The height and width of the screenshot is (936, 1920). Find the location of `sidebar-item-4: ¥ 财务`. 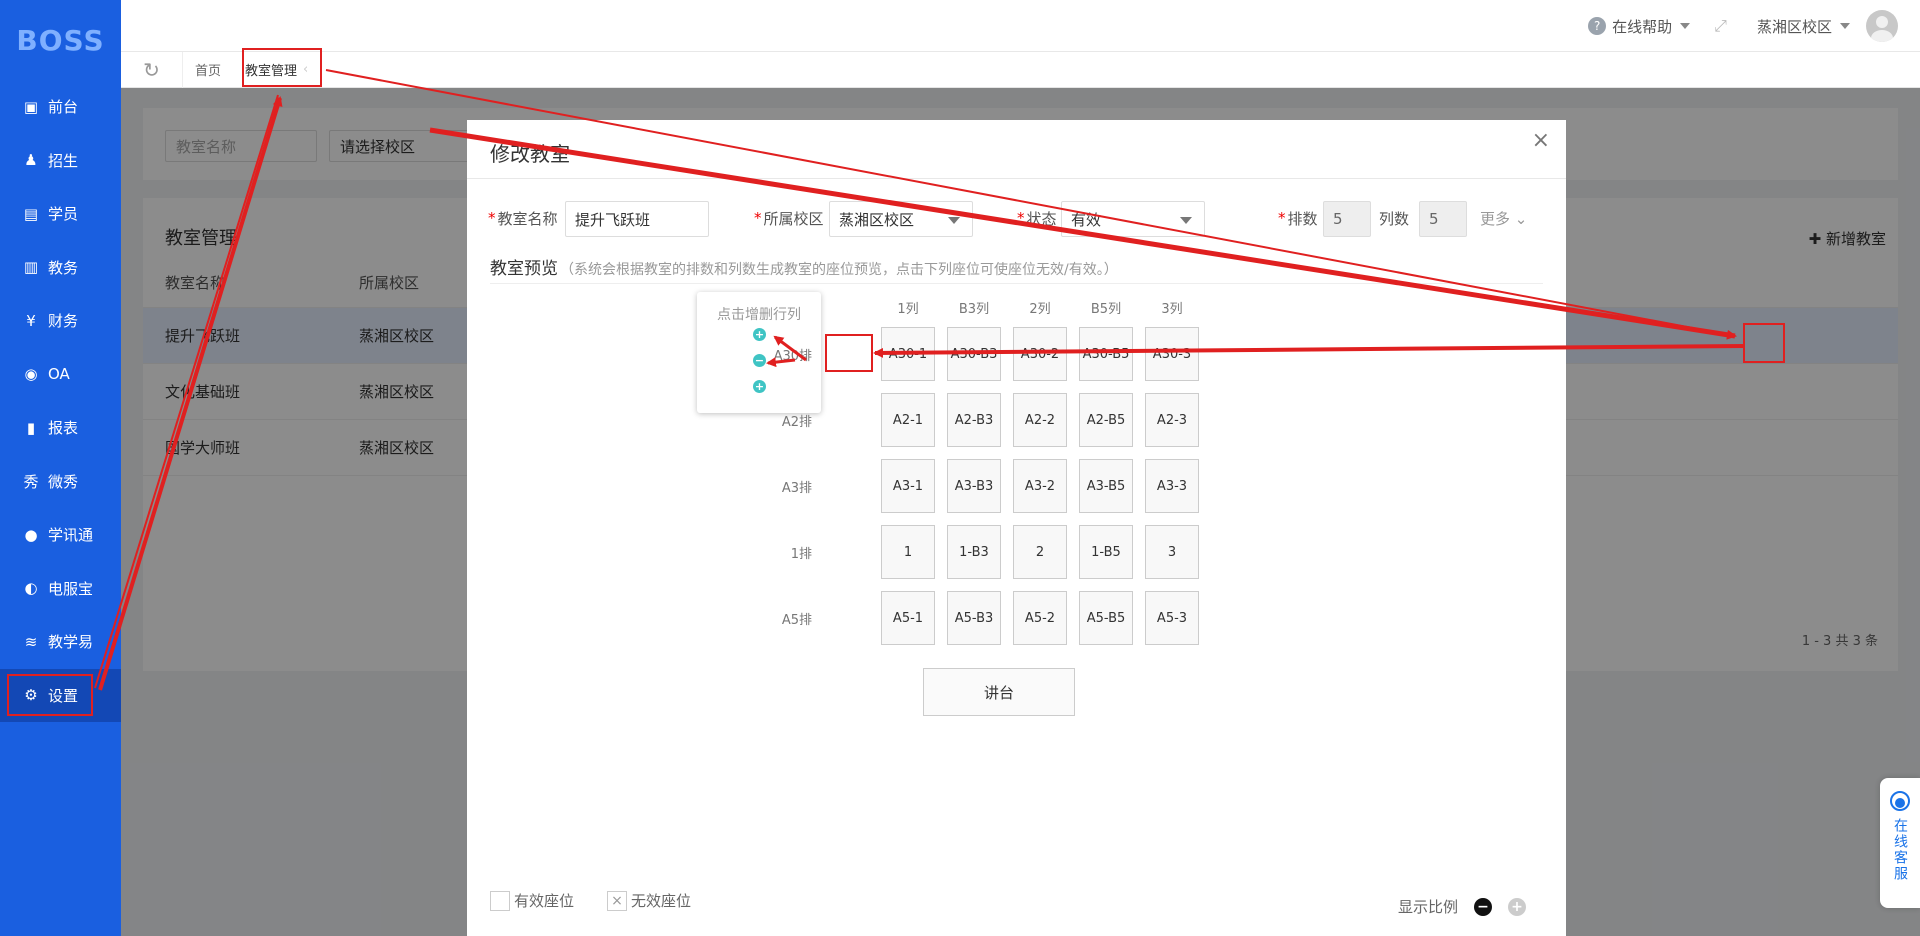

sidebar-item-4: ¥ 财务 is located at coordinates (60, 321).